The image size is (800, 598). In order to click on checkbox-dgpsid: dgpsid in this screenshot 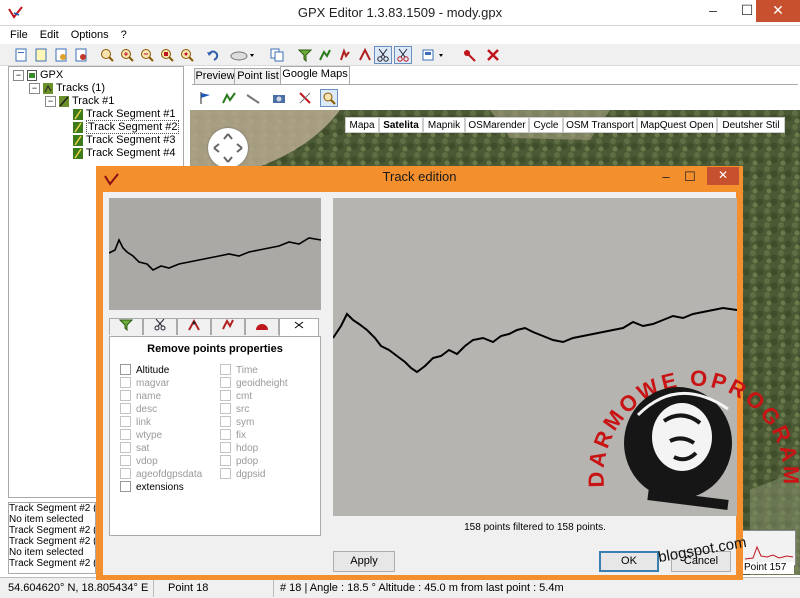, I will do `click(242, 474)`.